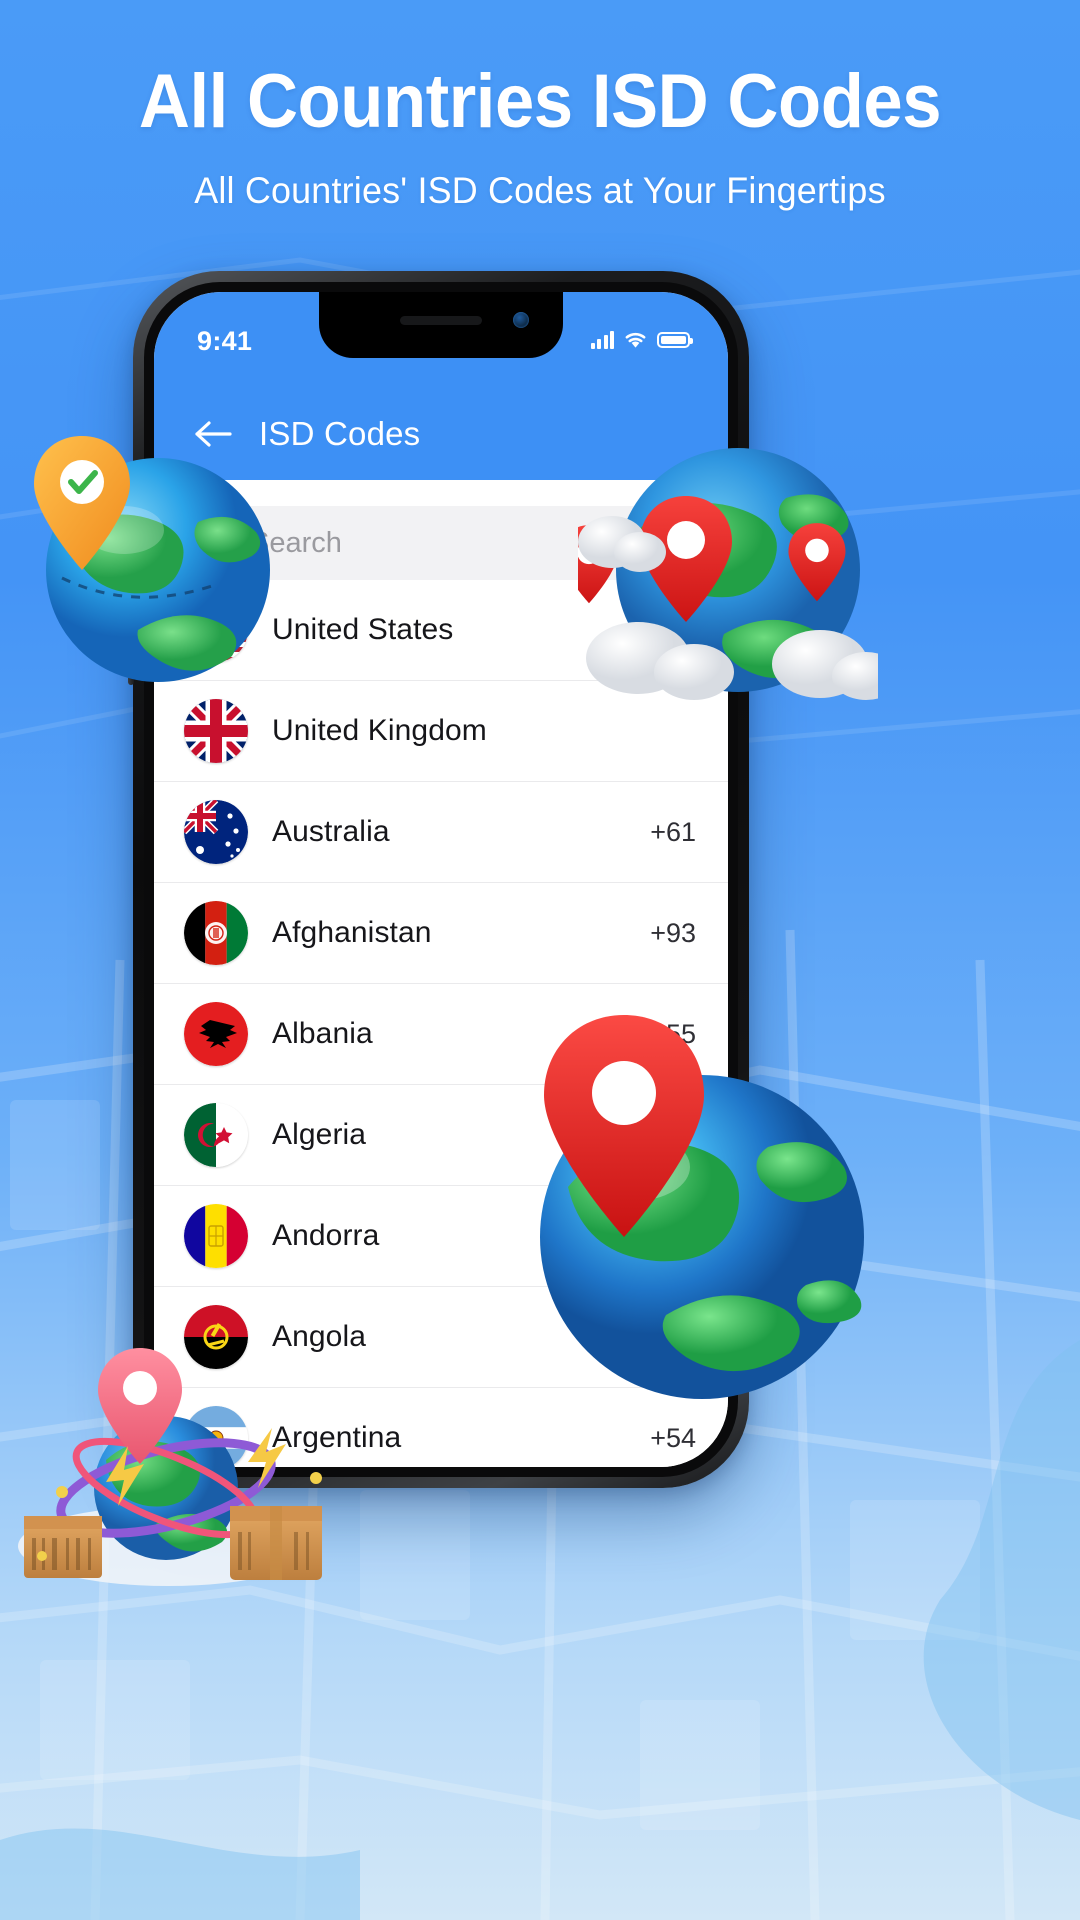 The image size is (1080, 1920). Describe the element at coordinates (319, 1336) in the screenshot. I see `country-name: Angola` at that location.